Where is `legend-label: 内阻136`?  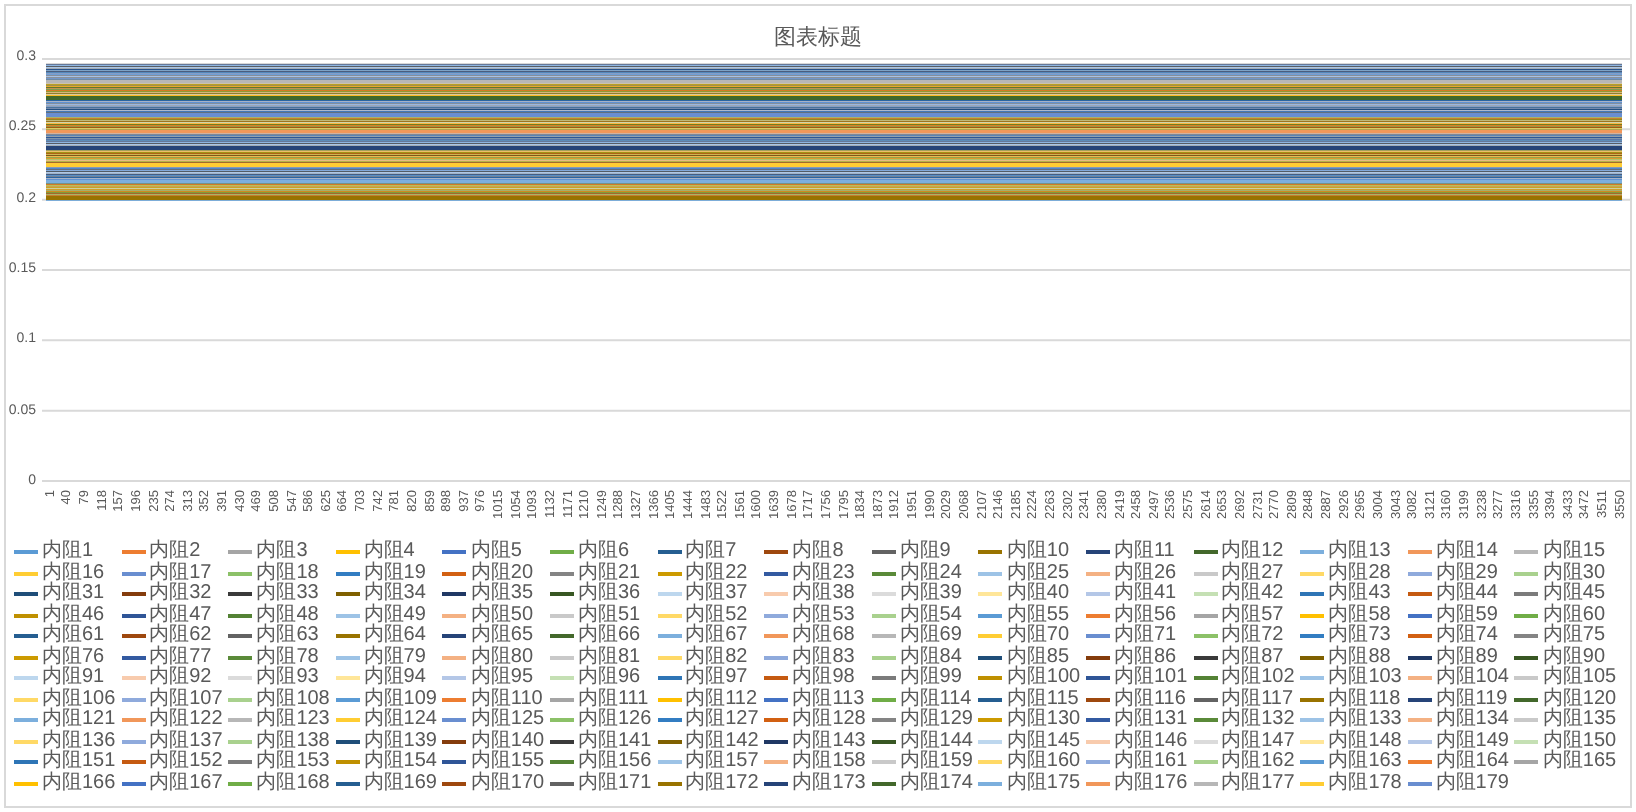
legend-label: 内阻136 is located at coordinates (79, 741).